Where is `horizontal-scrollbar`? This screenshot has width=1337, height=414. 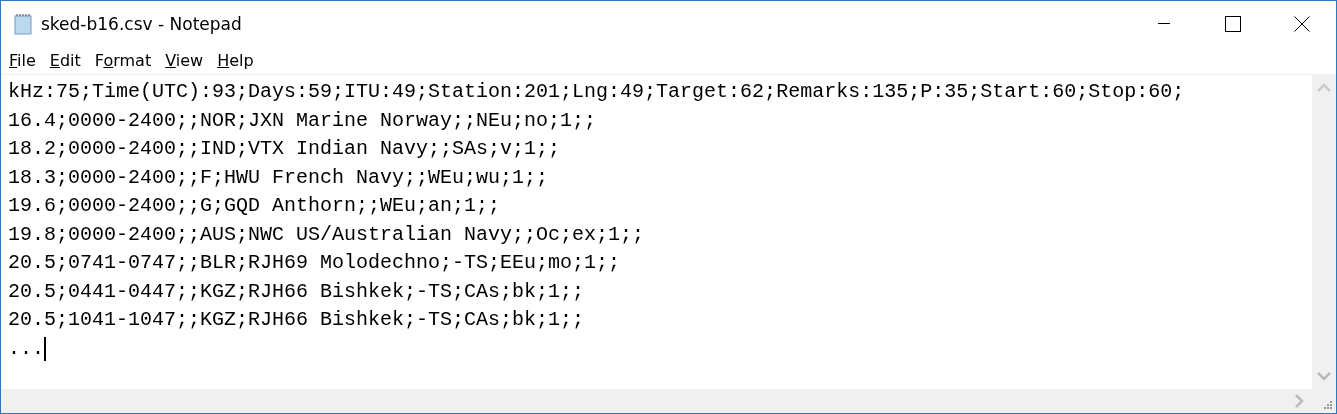
horizontal-scrollbar is located at coordinates (656, 401).